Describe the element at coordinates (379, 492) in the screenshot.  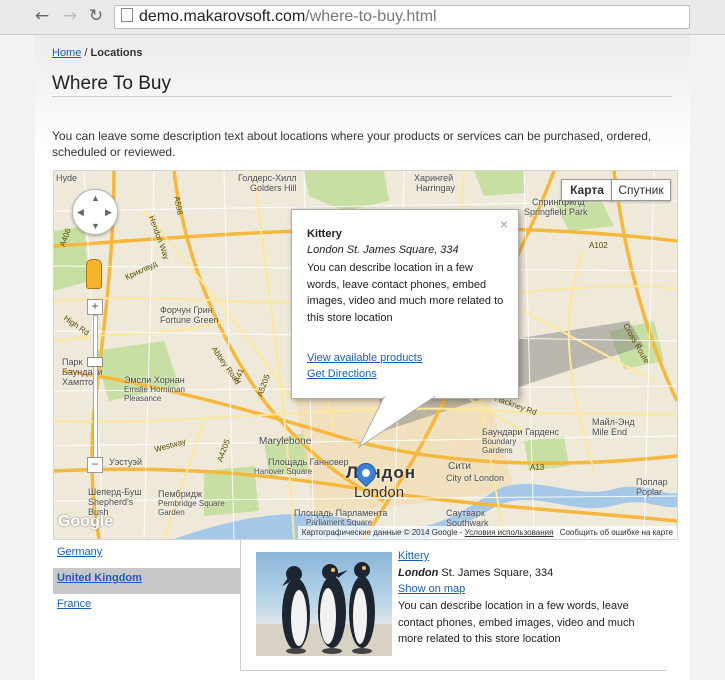
I see `map-city-label-en: London` at that location.